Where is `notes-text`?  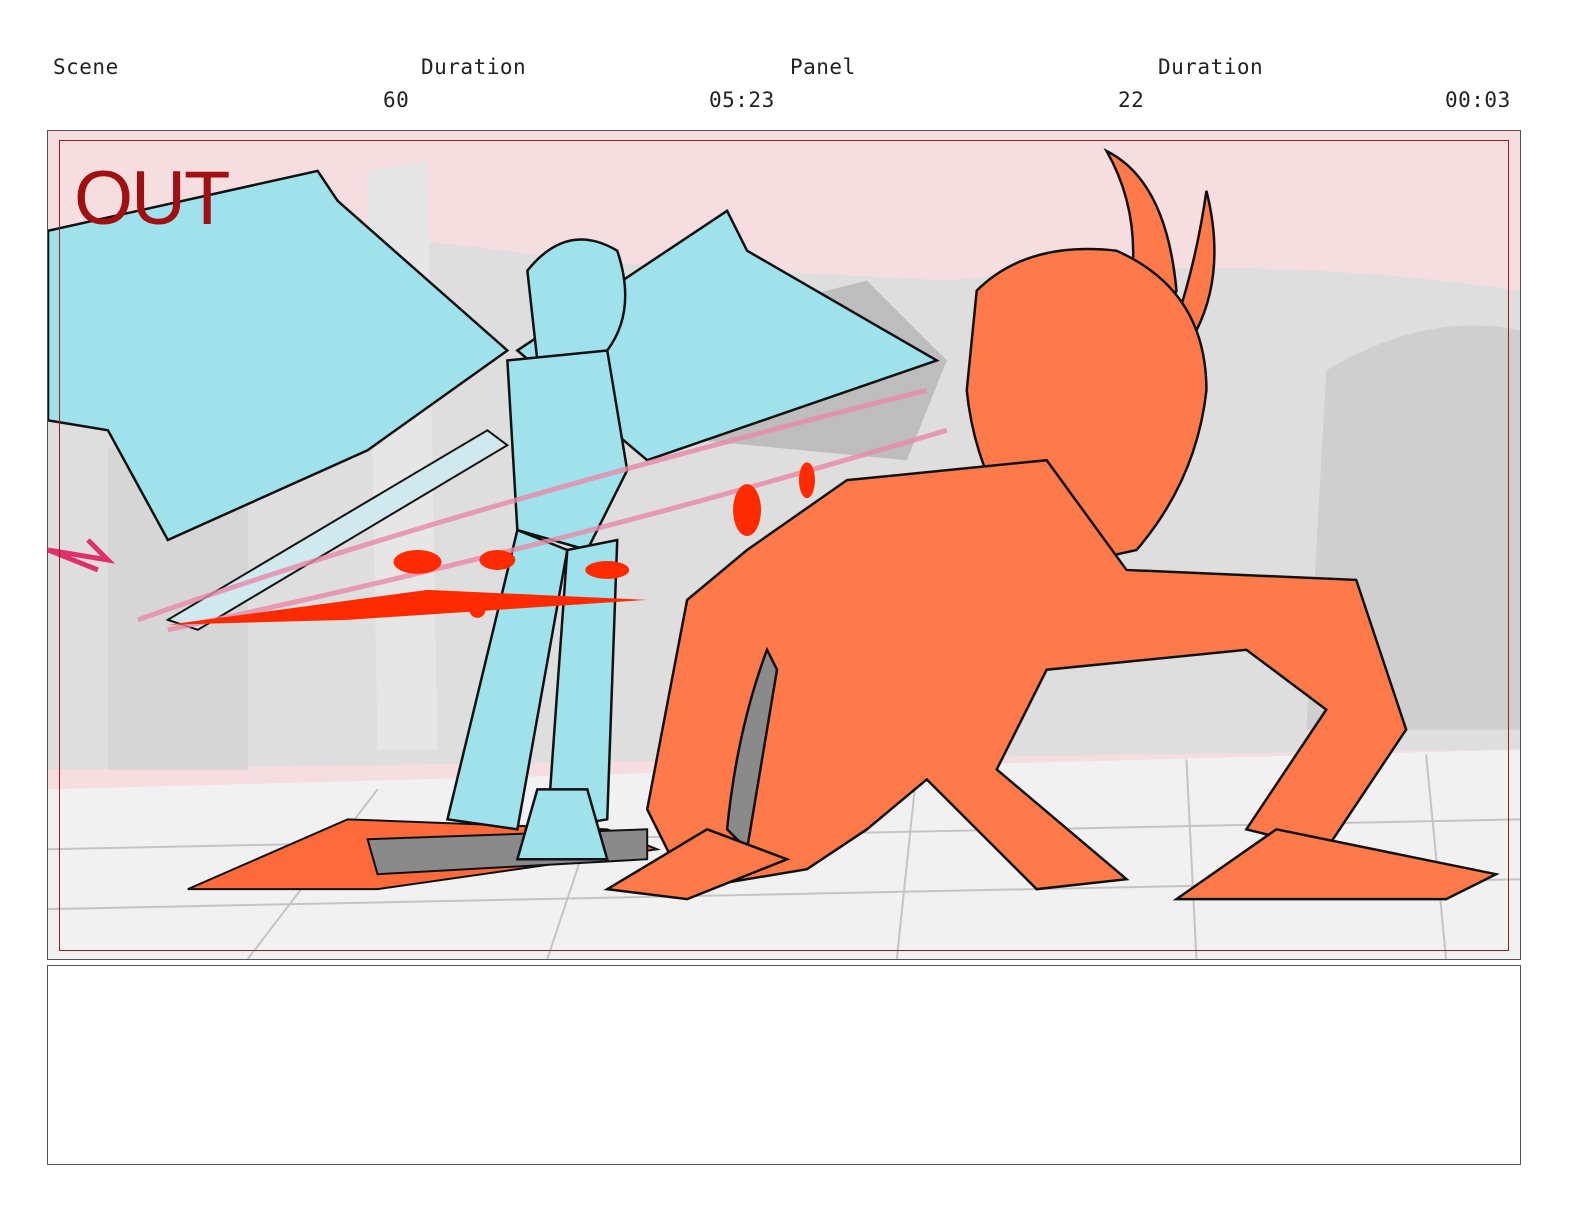 notes-text is located at coordinates (784, 978).